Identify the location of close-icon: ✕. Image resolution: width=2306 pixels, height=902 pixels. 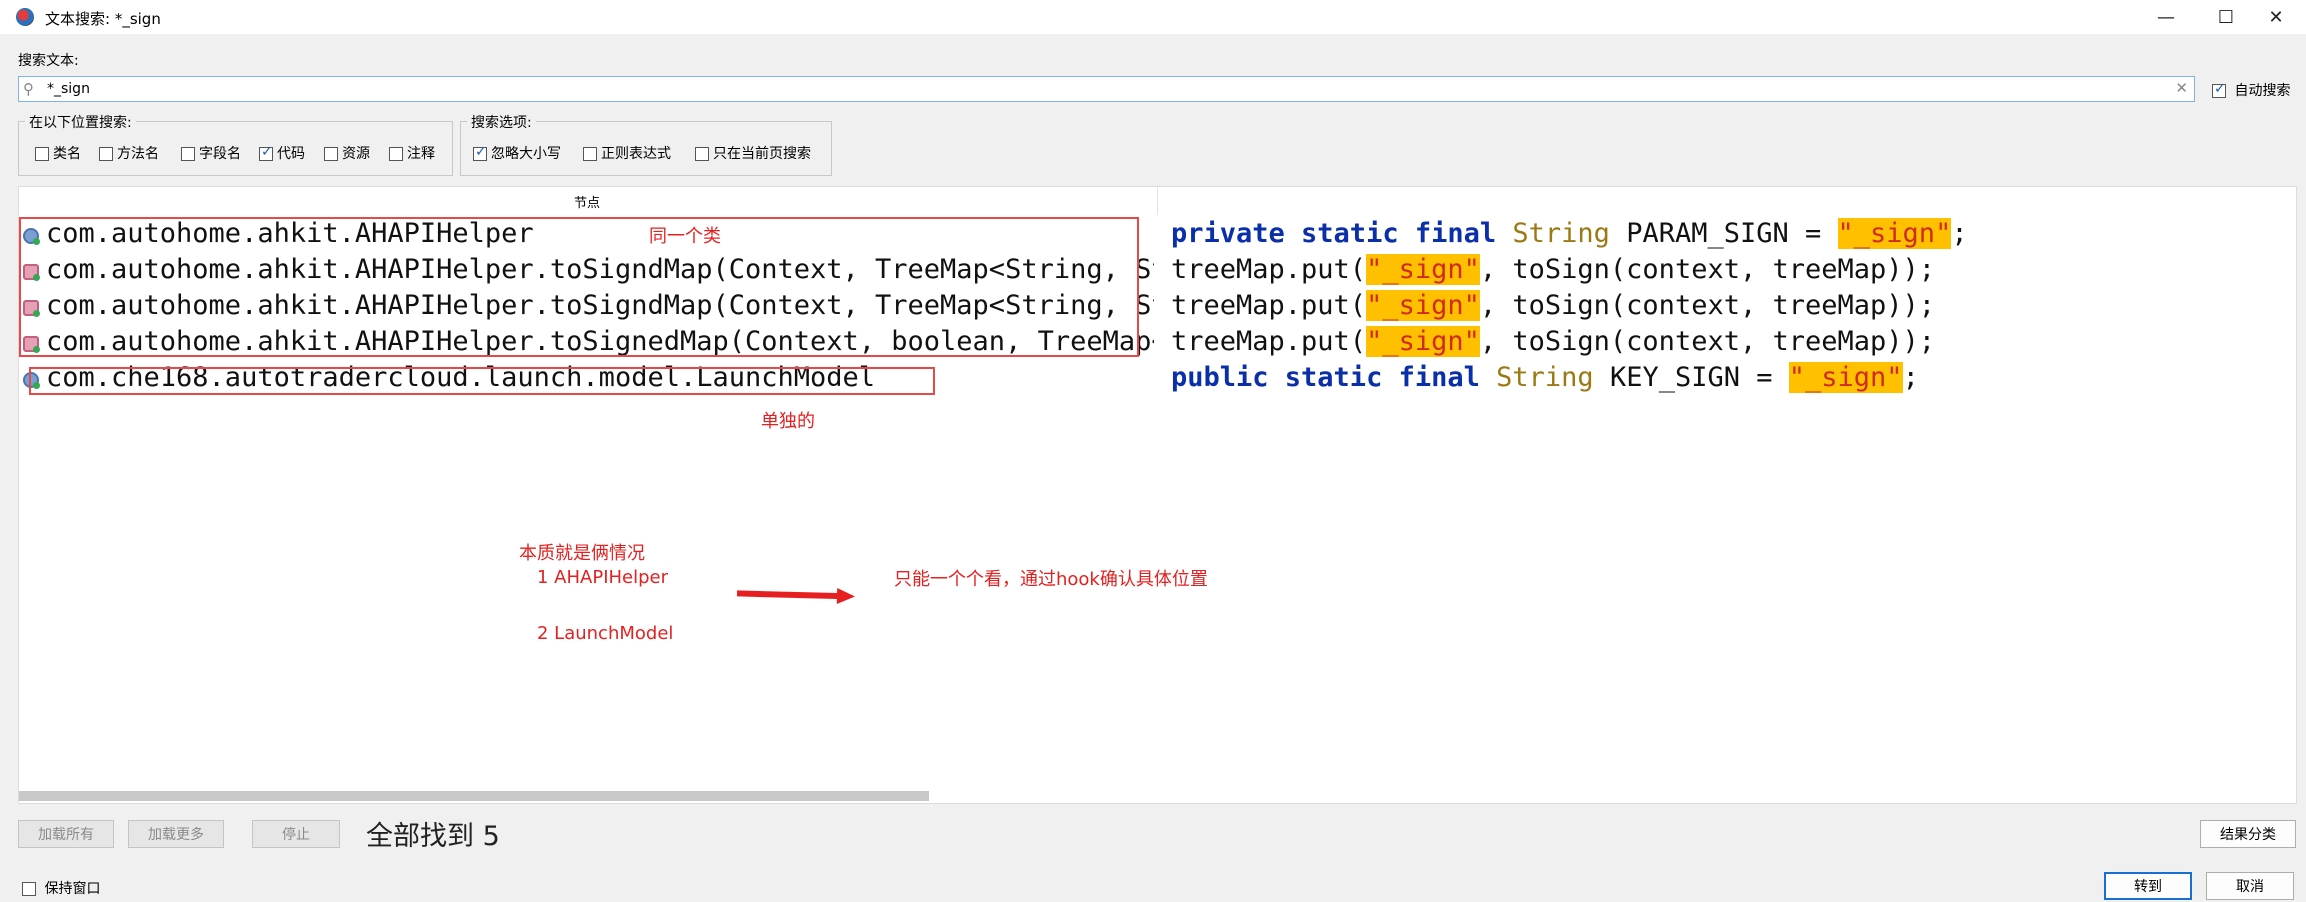
(2276, 17).